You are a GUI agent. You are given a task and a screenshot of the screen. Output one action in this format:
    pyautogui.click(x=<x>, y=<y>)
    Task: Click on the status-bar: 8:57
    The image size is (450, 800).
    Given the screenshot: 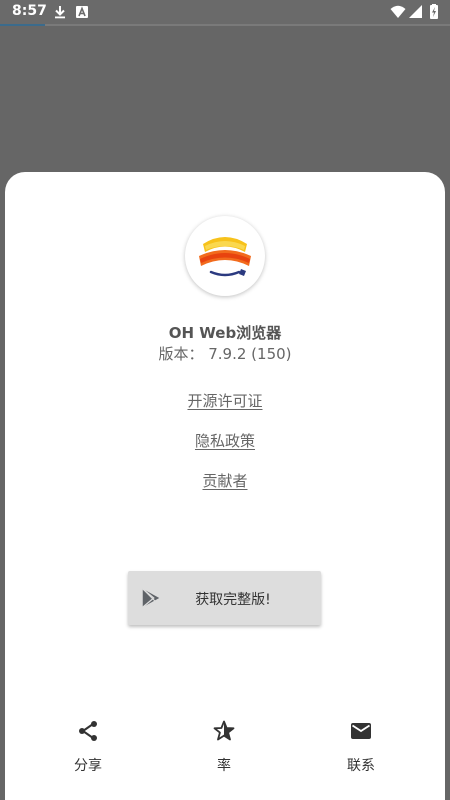 What is the action you would take?
    pyautogui.click(x=225, y=12)
    